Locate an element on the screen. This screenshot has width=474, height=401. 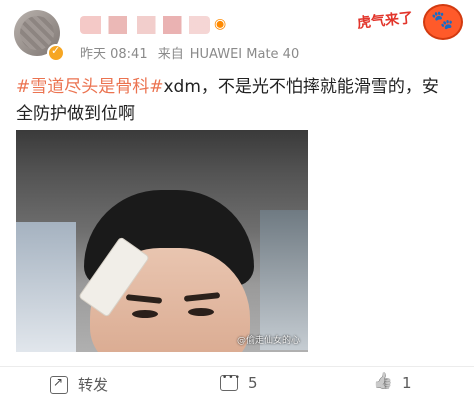
member-icon: ◉ is located at coordinates (220, 24).